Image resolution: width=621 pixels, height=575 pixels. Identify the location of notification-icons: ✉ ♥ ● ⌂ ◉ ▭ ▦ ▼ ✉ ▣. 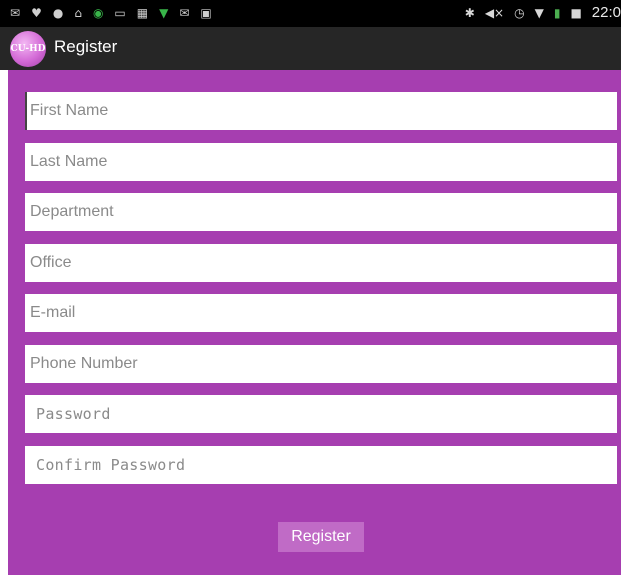
(111, 13).